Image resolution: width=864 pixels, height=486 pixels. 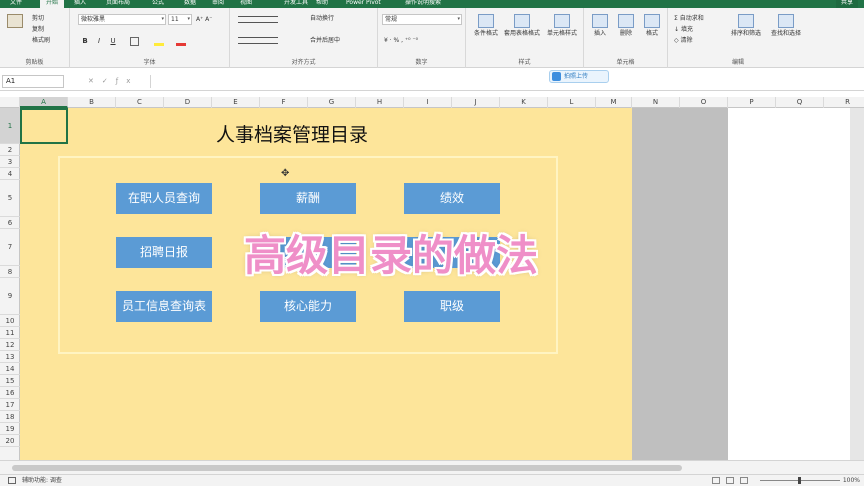 I want to click on formula-icons: ✕✓ƒx, so click(x=113, y=81).